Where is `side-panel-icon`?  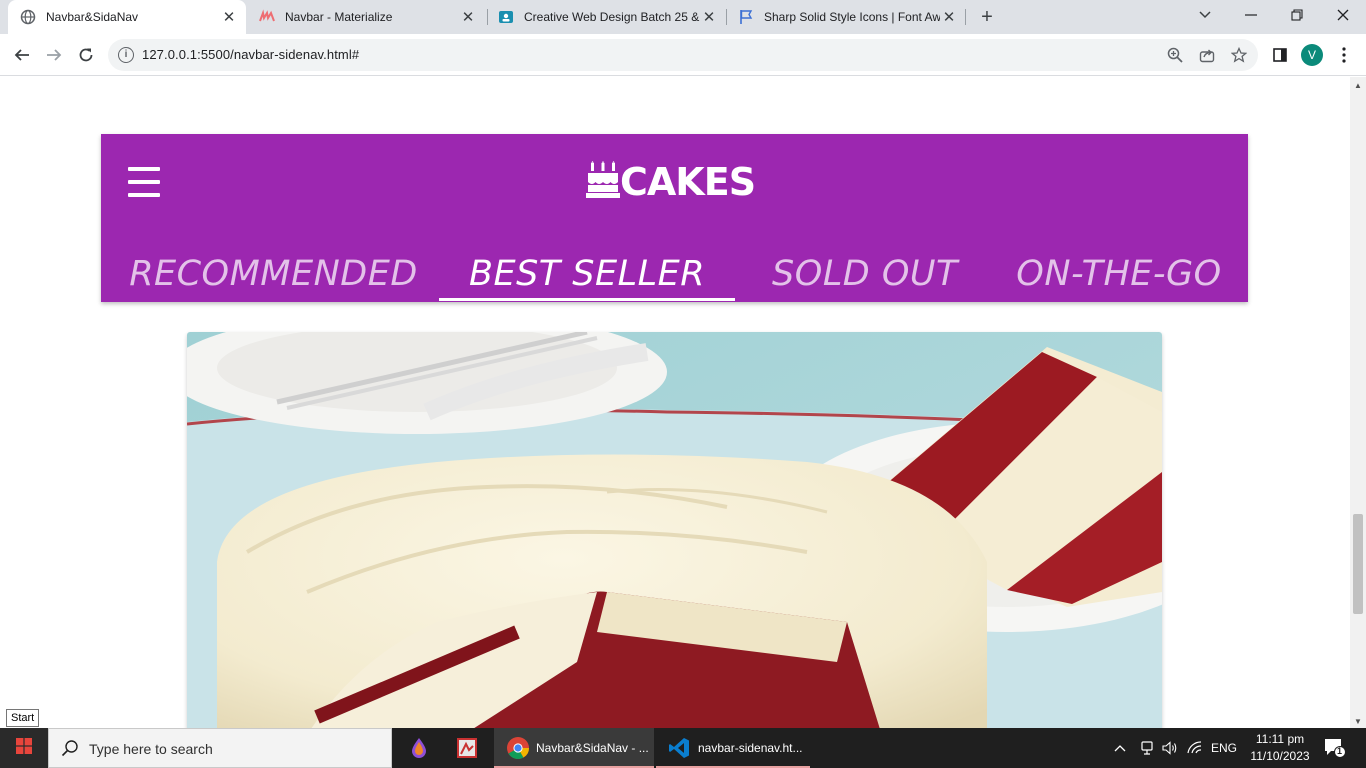
side-panel-icon is located at coordinates (1280, 55).